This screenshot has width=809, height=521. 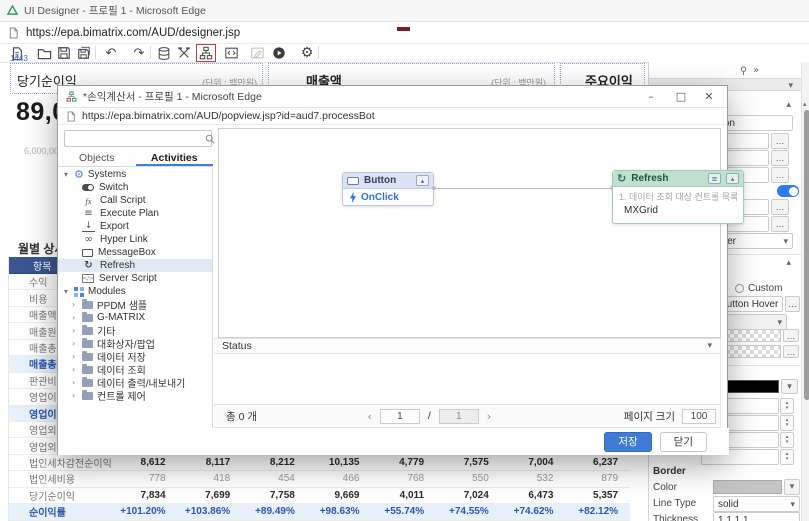 I want to click on tree-item: Server Script, so click(x=135, y=278).